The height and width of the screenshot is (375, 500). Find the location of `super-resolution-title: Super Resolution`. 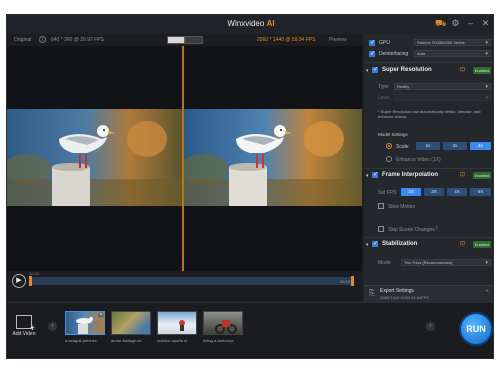

super-resolution-title: Super Resolution is located at coordinates (407, 70).